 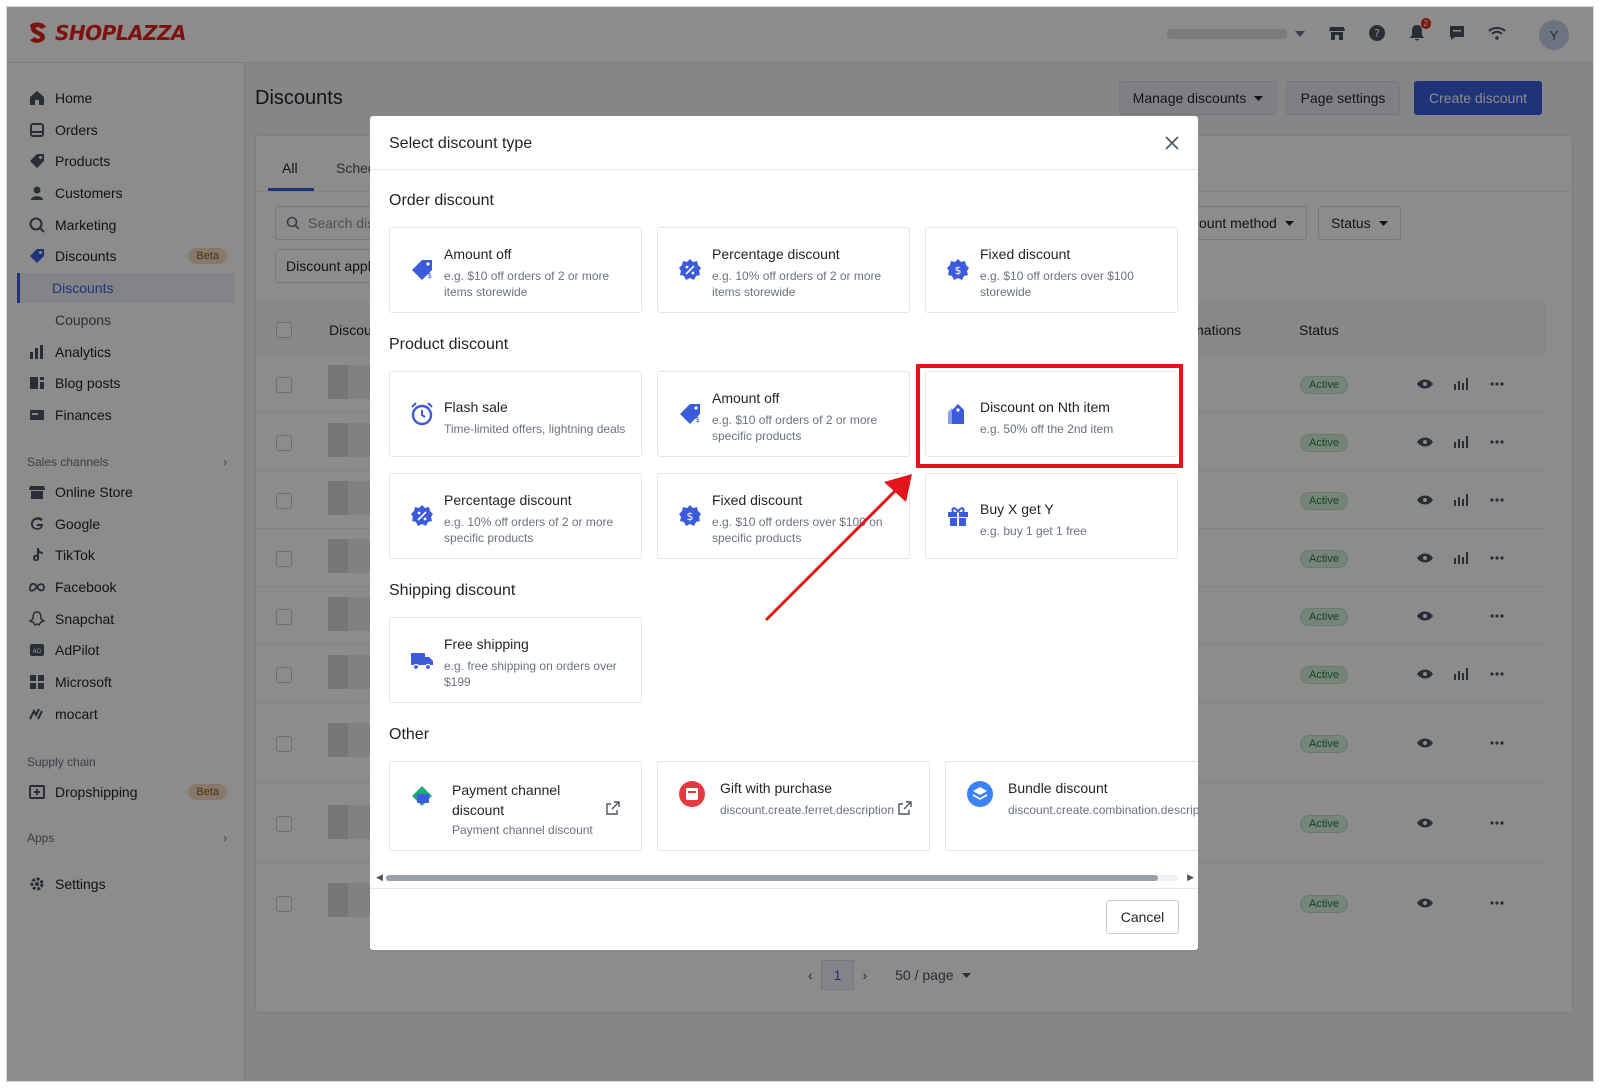 I want to click on section-title-order: Order discount, so click(x=441, y=200).